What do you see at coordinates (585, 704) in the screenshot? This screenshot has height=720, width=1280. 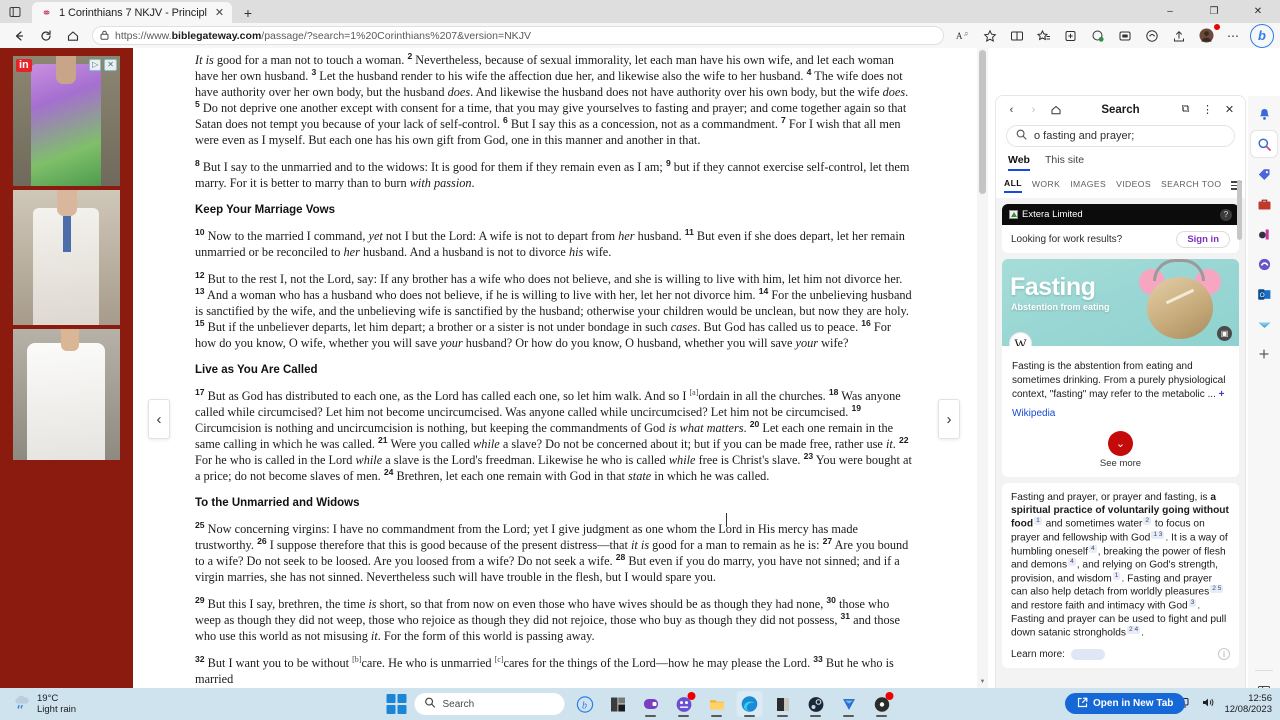 I see `taskbar-bing-icon: b` at bounding box center [585, 704].